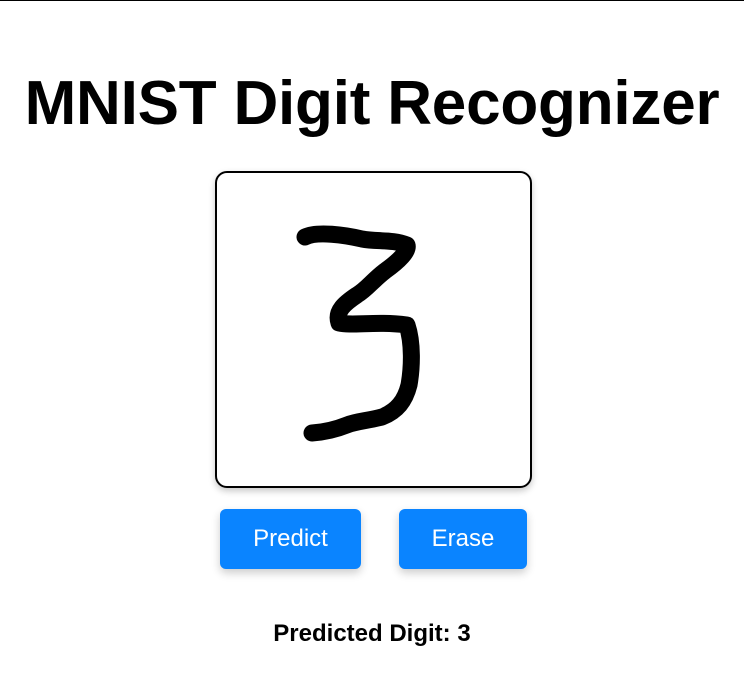  Describe the element at coordinates (290, 539) in the screenshot. I see `predict-button: Predict` at that location.